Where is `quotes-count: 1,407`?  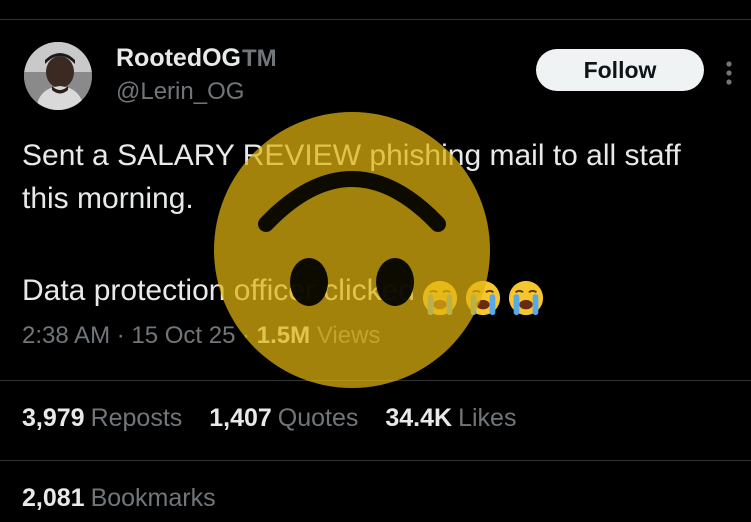
quotes-count: 1,407 is located at coordinates (240, 418).